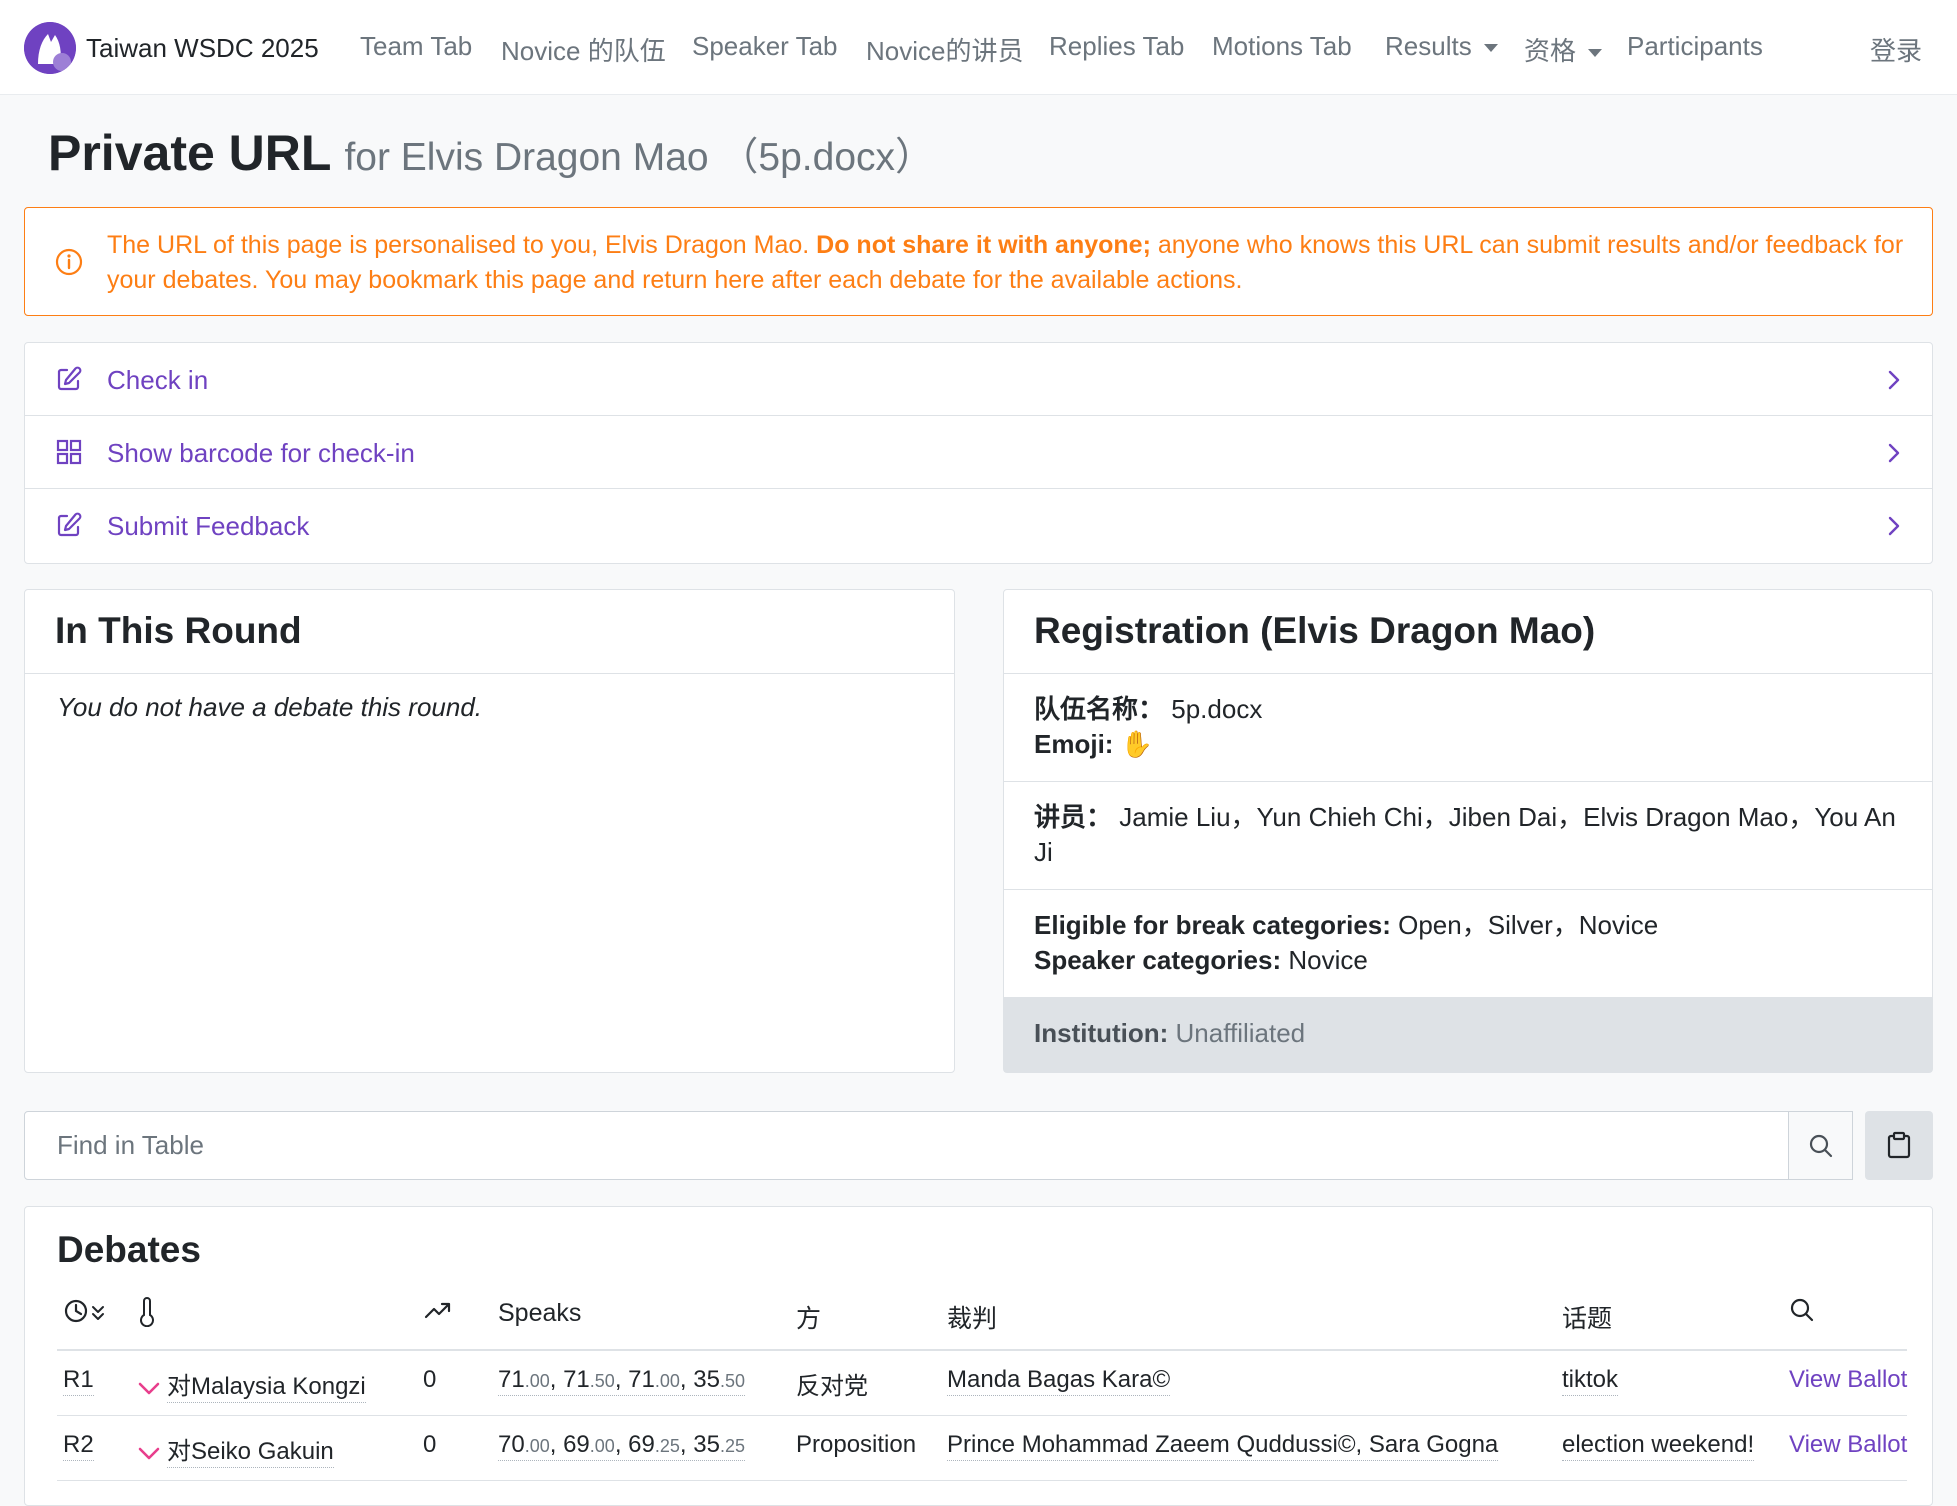 The image size is (1957, 1506). I want to click on round-sort-header, so click(86, 1315).